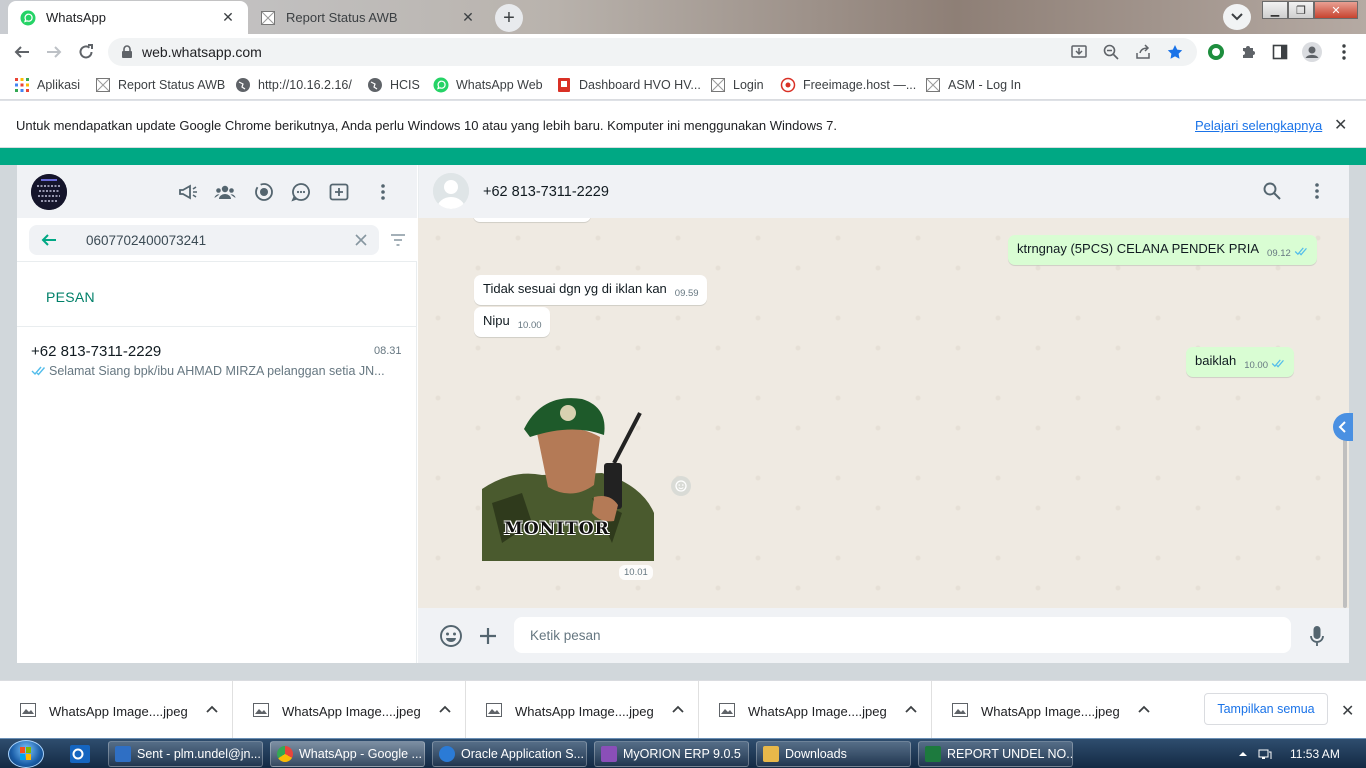 This screenshot has height=768, width=1366. What do you see at coordinates (496, 320) in the screenshot?
I see `message-text: Nipu` at bounding box center [496, 320].